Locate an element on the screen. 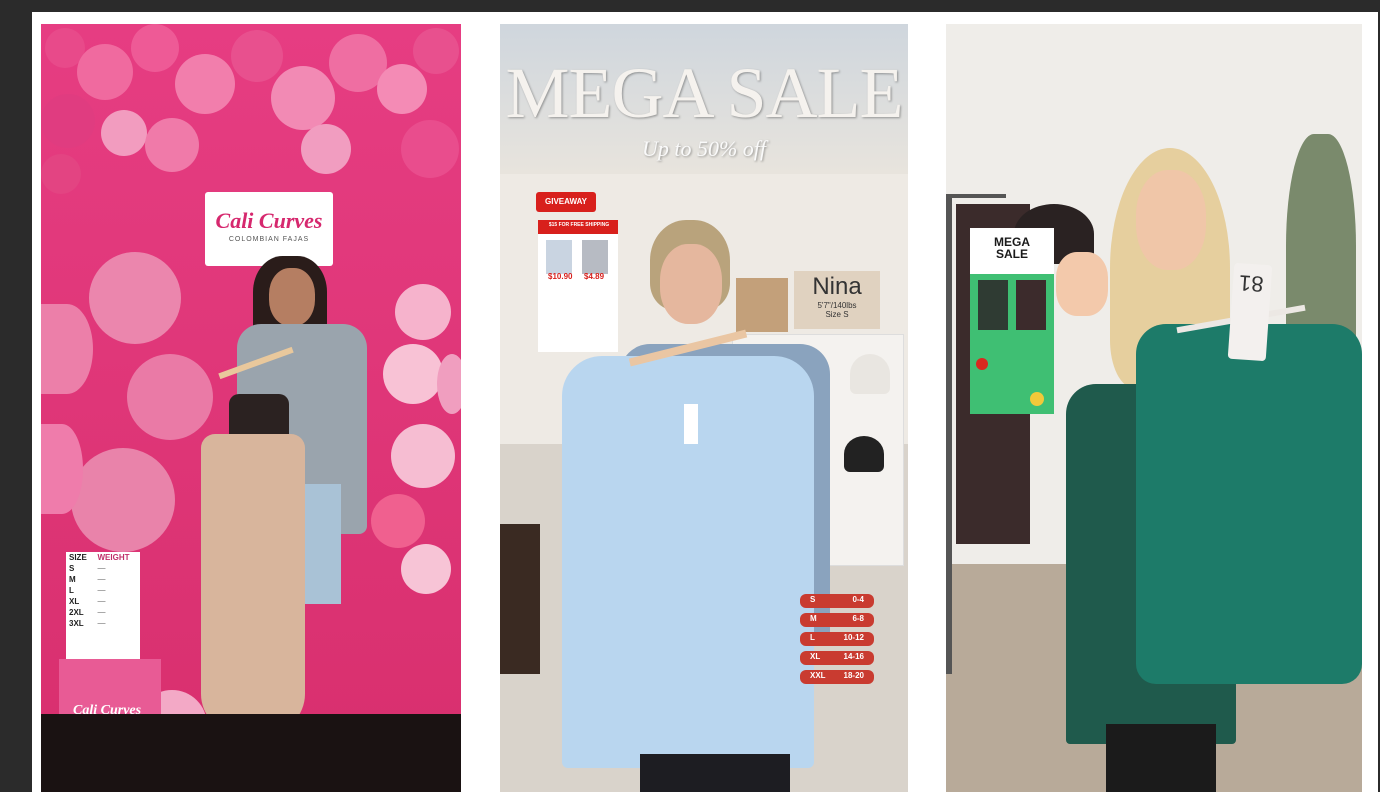  person-hand is located at coordinates (1082, 284).